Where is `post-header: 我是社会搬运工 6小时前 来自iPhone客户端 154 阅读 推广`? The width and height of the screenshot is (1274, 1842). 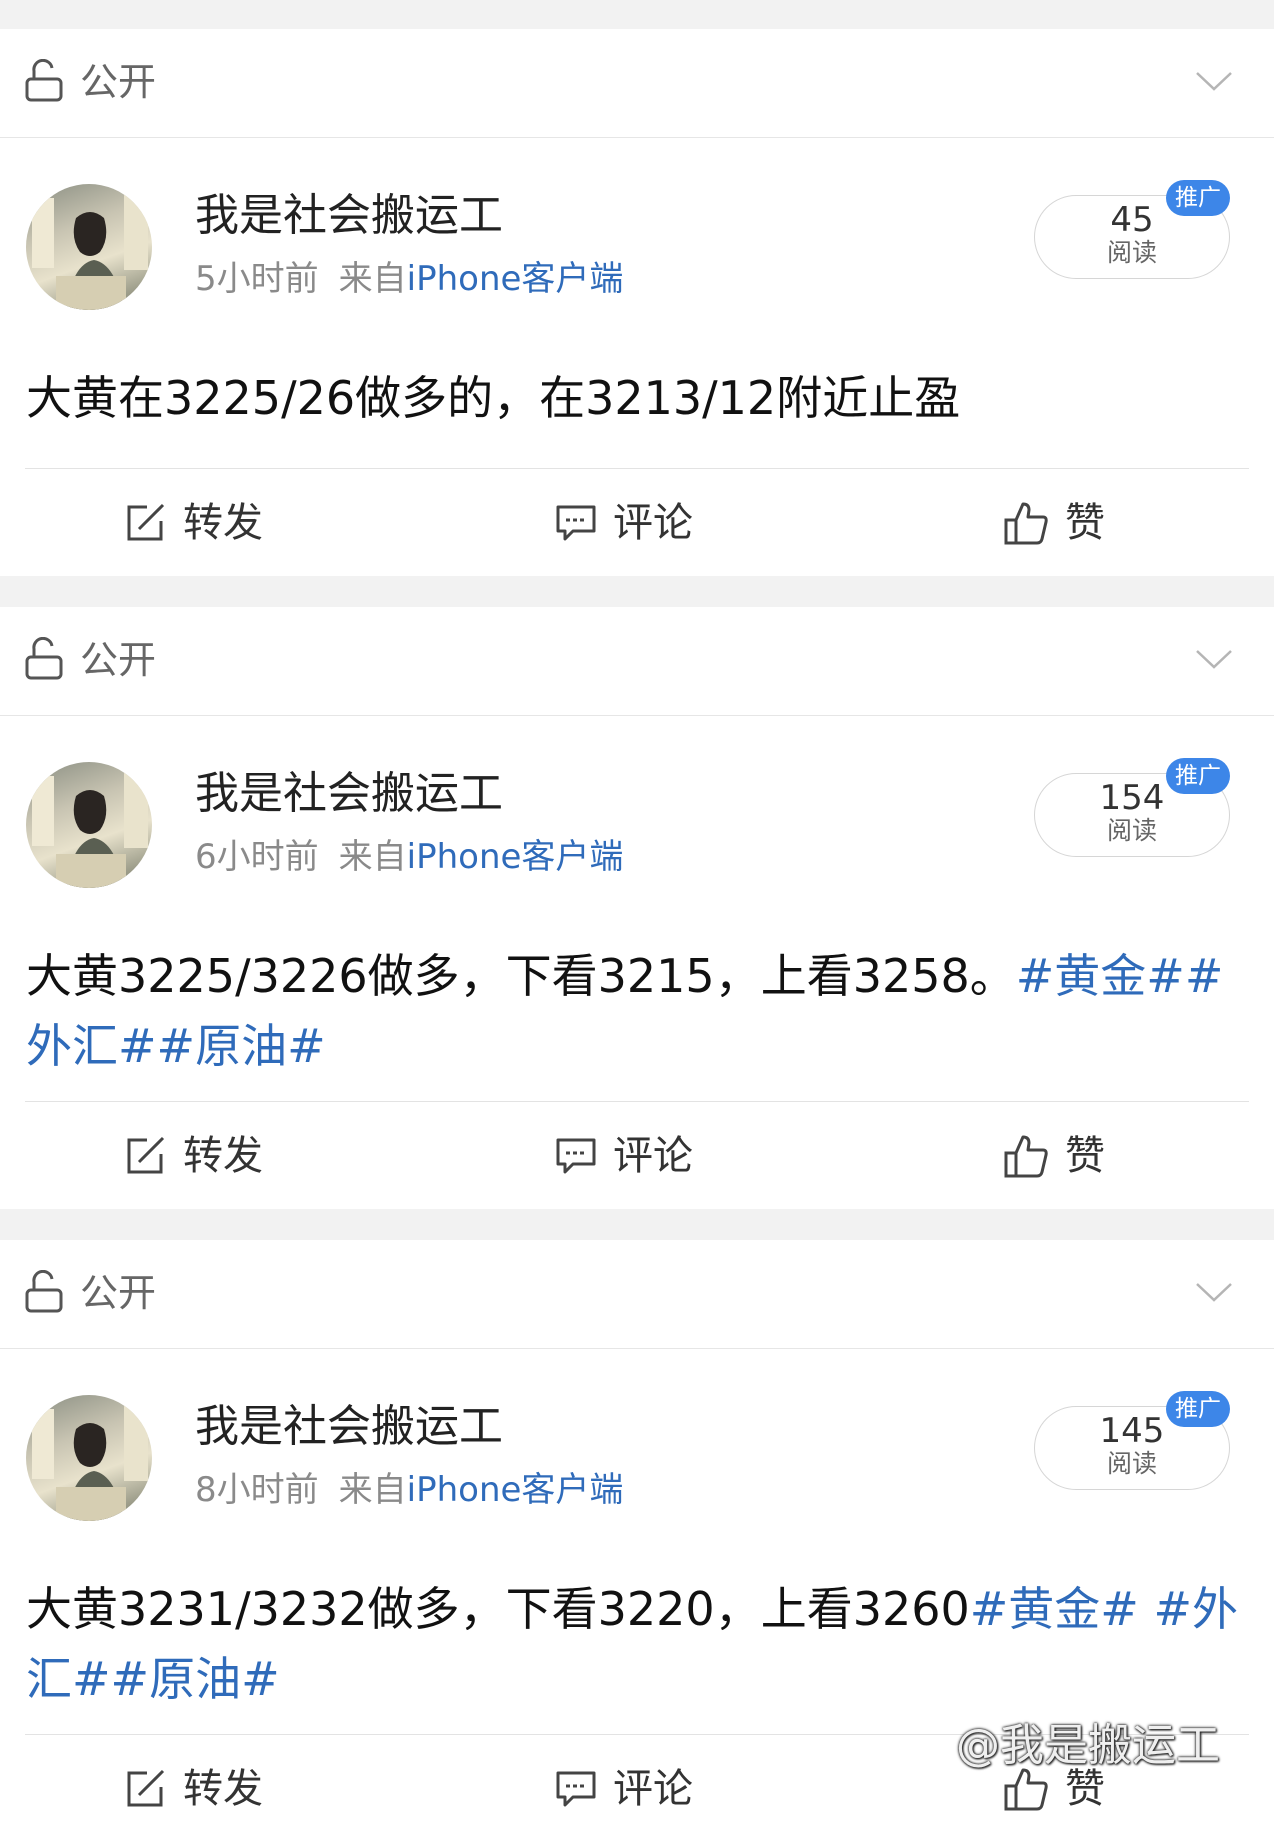
post-header: 我是社会搬运工 6小时前 来自iPhone客户端 154 阅读 推广 is located at coordinates (637, 828).